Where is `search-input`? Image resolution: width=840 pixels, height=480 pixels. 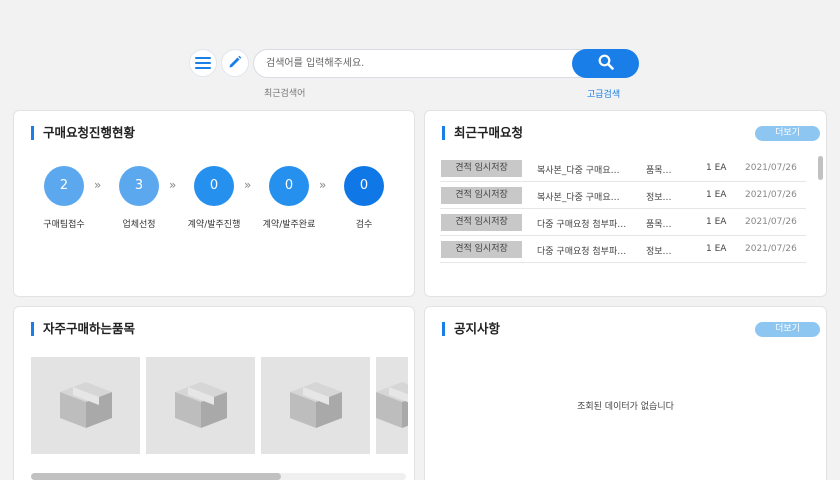 search-input is located at coordinates (416, 63).